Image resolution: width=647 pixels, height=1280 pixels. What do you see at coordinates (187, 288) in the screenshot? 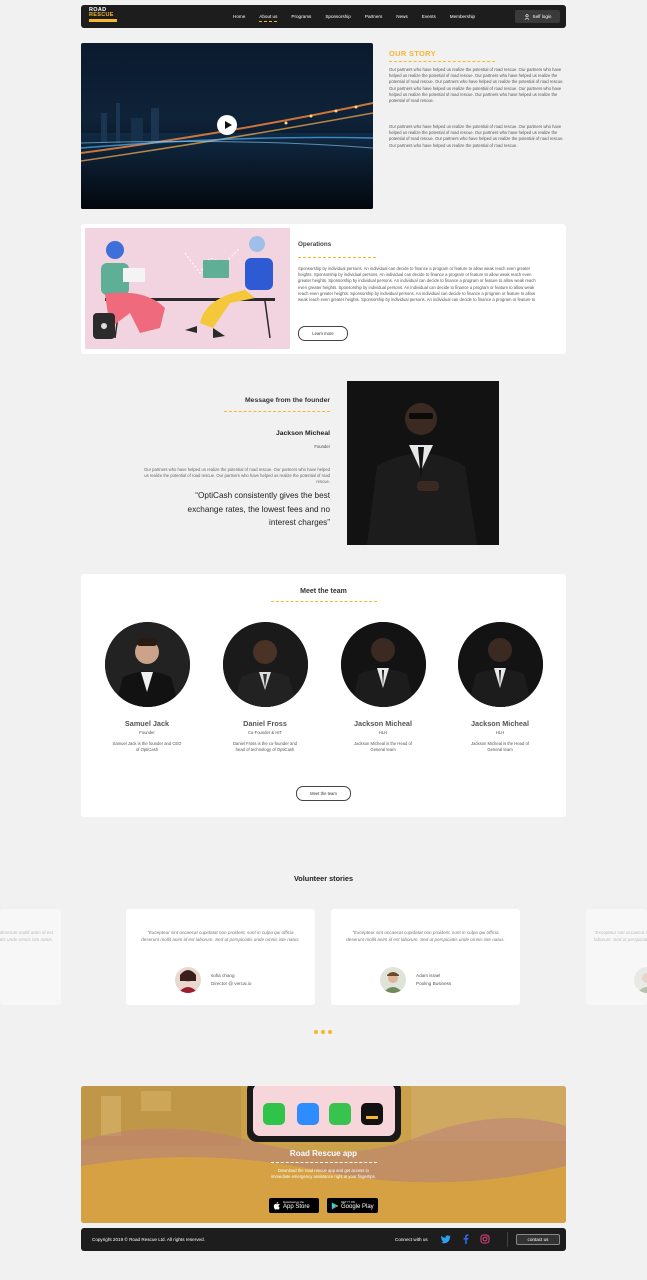
I see `operations-illustration` at bounding box center [187, 288].